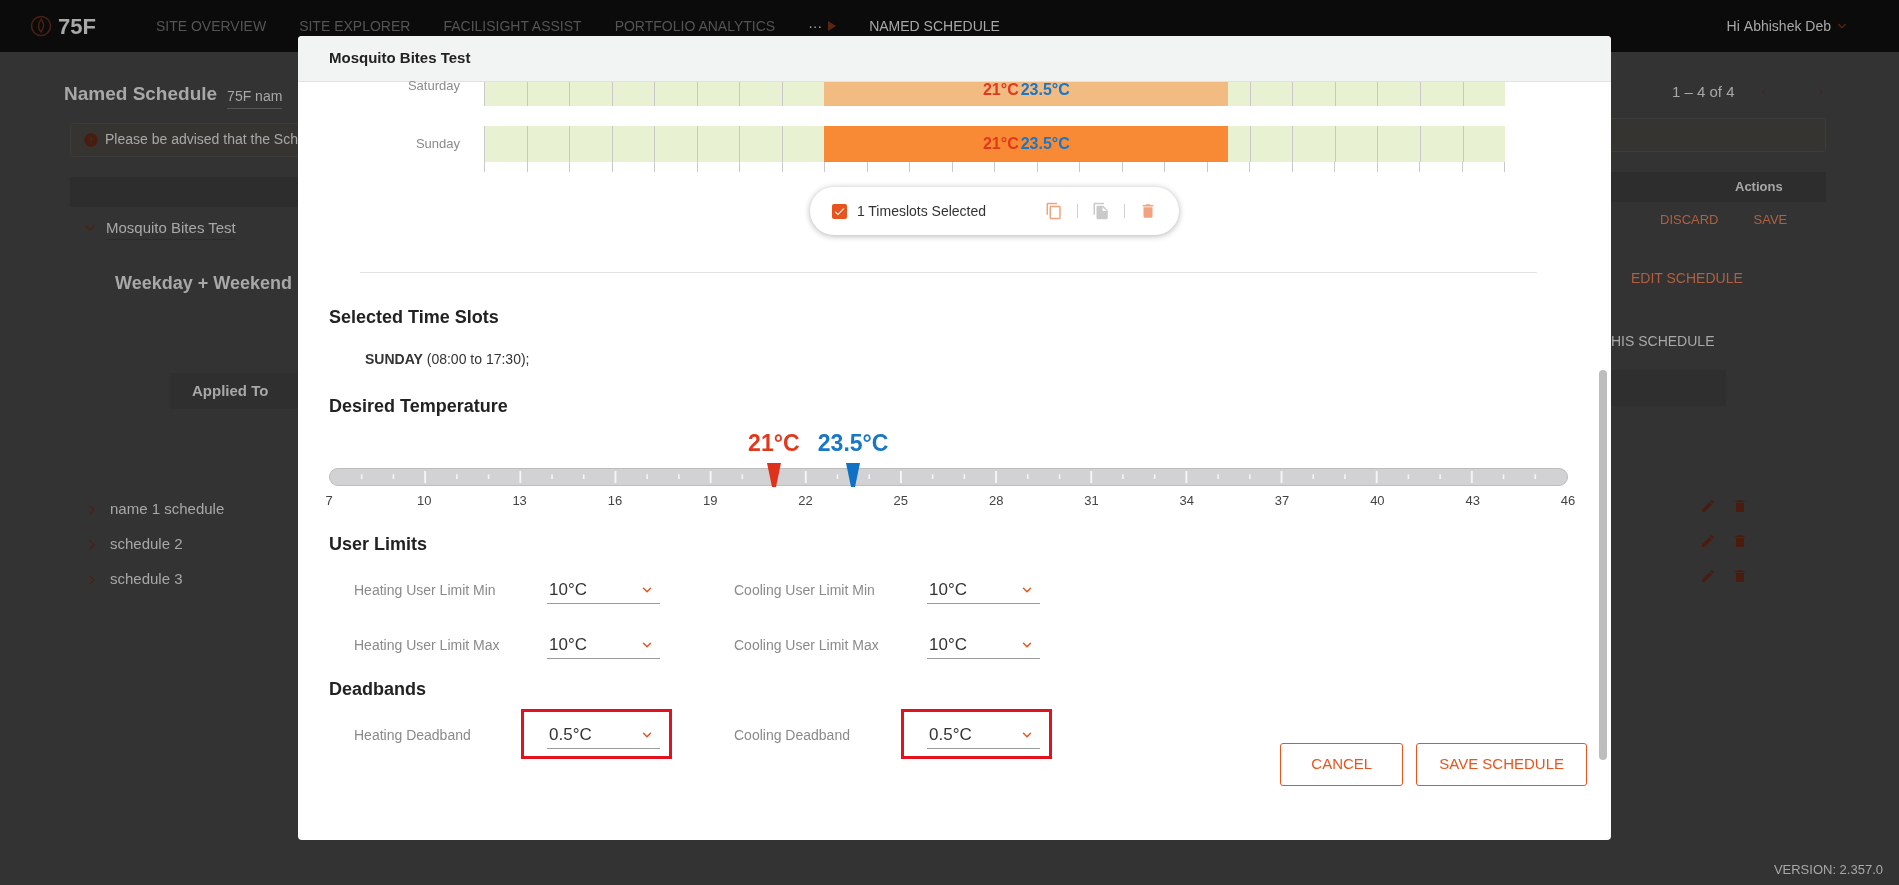 The image size is (1899, 885). Describe the element at coordinates (1377, 501) in the screenshot. I see `scale-label: 40` at that location.